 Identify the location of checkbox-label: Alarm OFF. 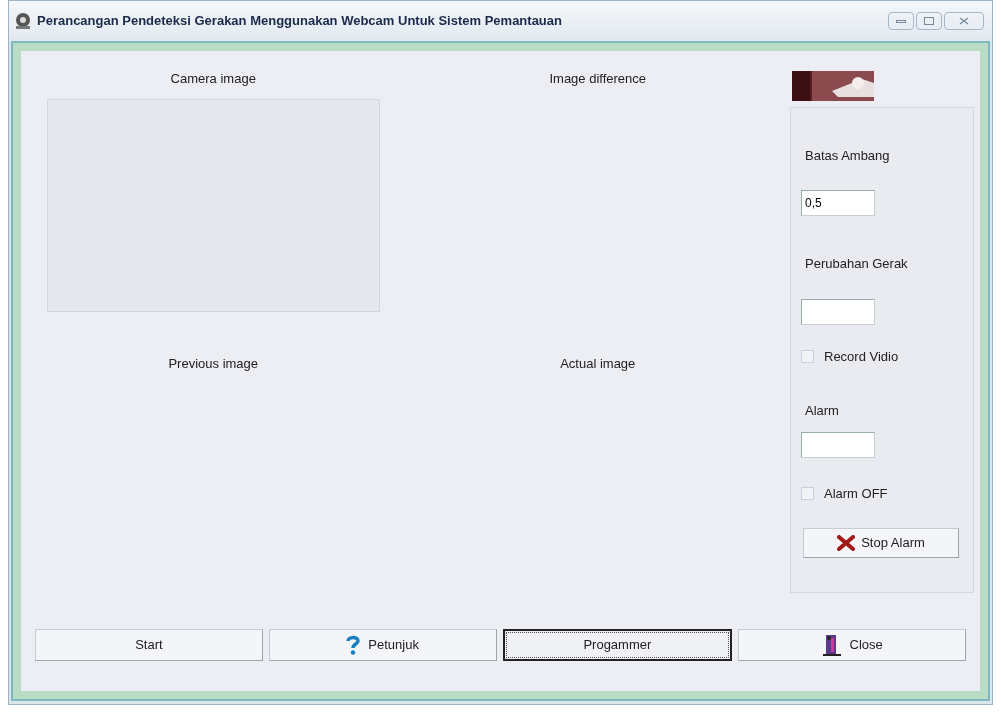
(856, 494).